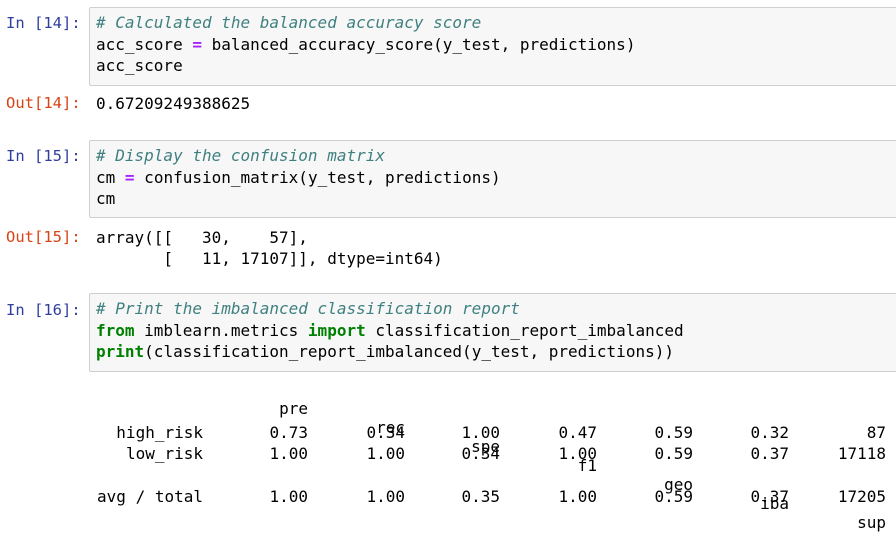 The width and height of the screenshot is (896, 551). What do you see at coordinates (43, 310) in the screenshot?
I see `in-prompt-16: In [16]:` at bounding box center [43, 310].